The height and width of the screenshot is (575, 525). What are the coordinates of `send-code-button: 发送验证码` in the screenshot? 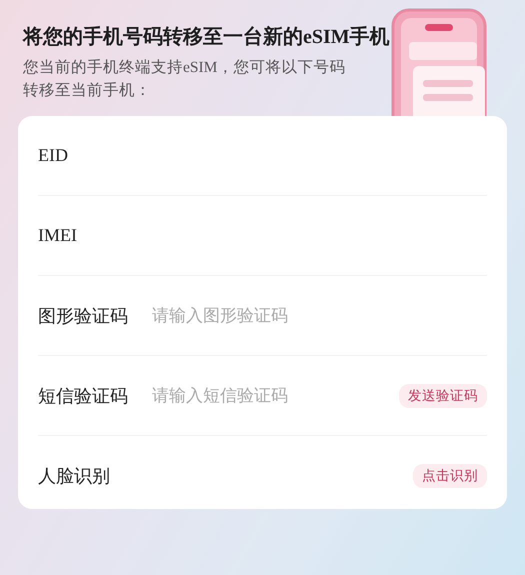 It's located at (443, 396).